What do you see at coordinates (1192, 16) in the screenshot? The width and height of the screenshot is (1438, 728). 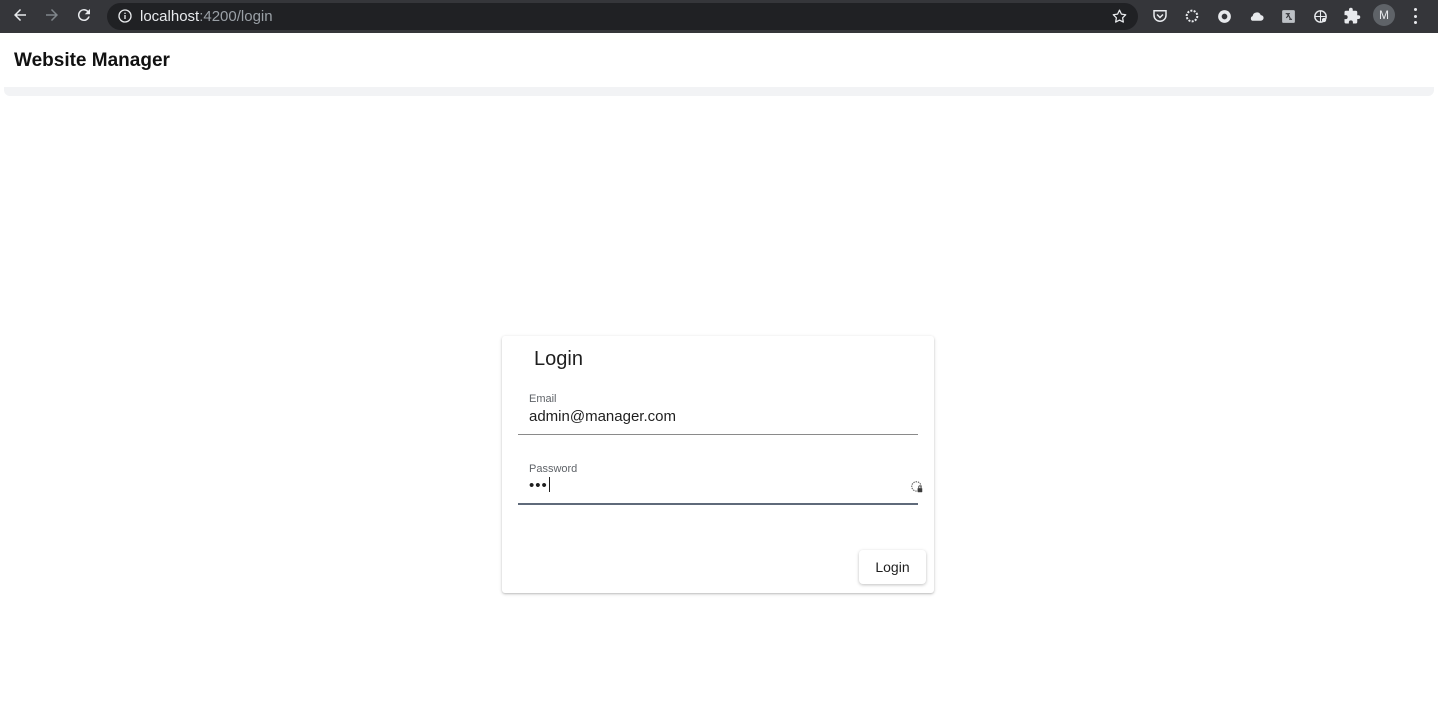 I see `extension-gear-icon` at bounding box center [1192, 16].